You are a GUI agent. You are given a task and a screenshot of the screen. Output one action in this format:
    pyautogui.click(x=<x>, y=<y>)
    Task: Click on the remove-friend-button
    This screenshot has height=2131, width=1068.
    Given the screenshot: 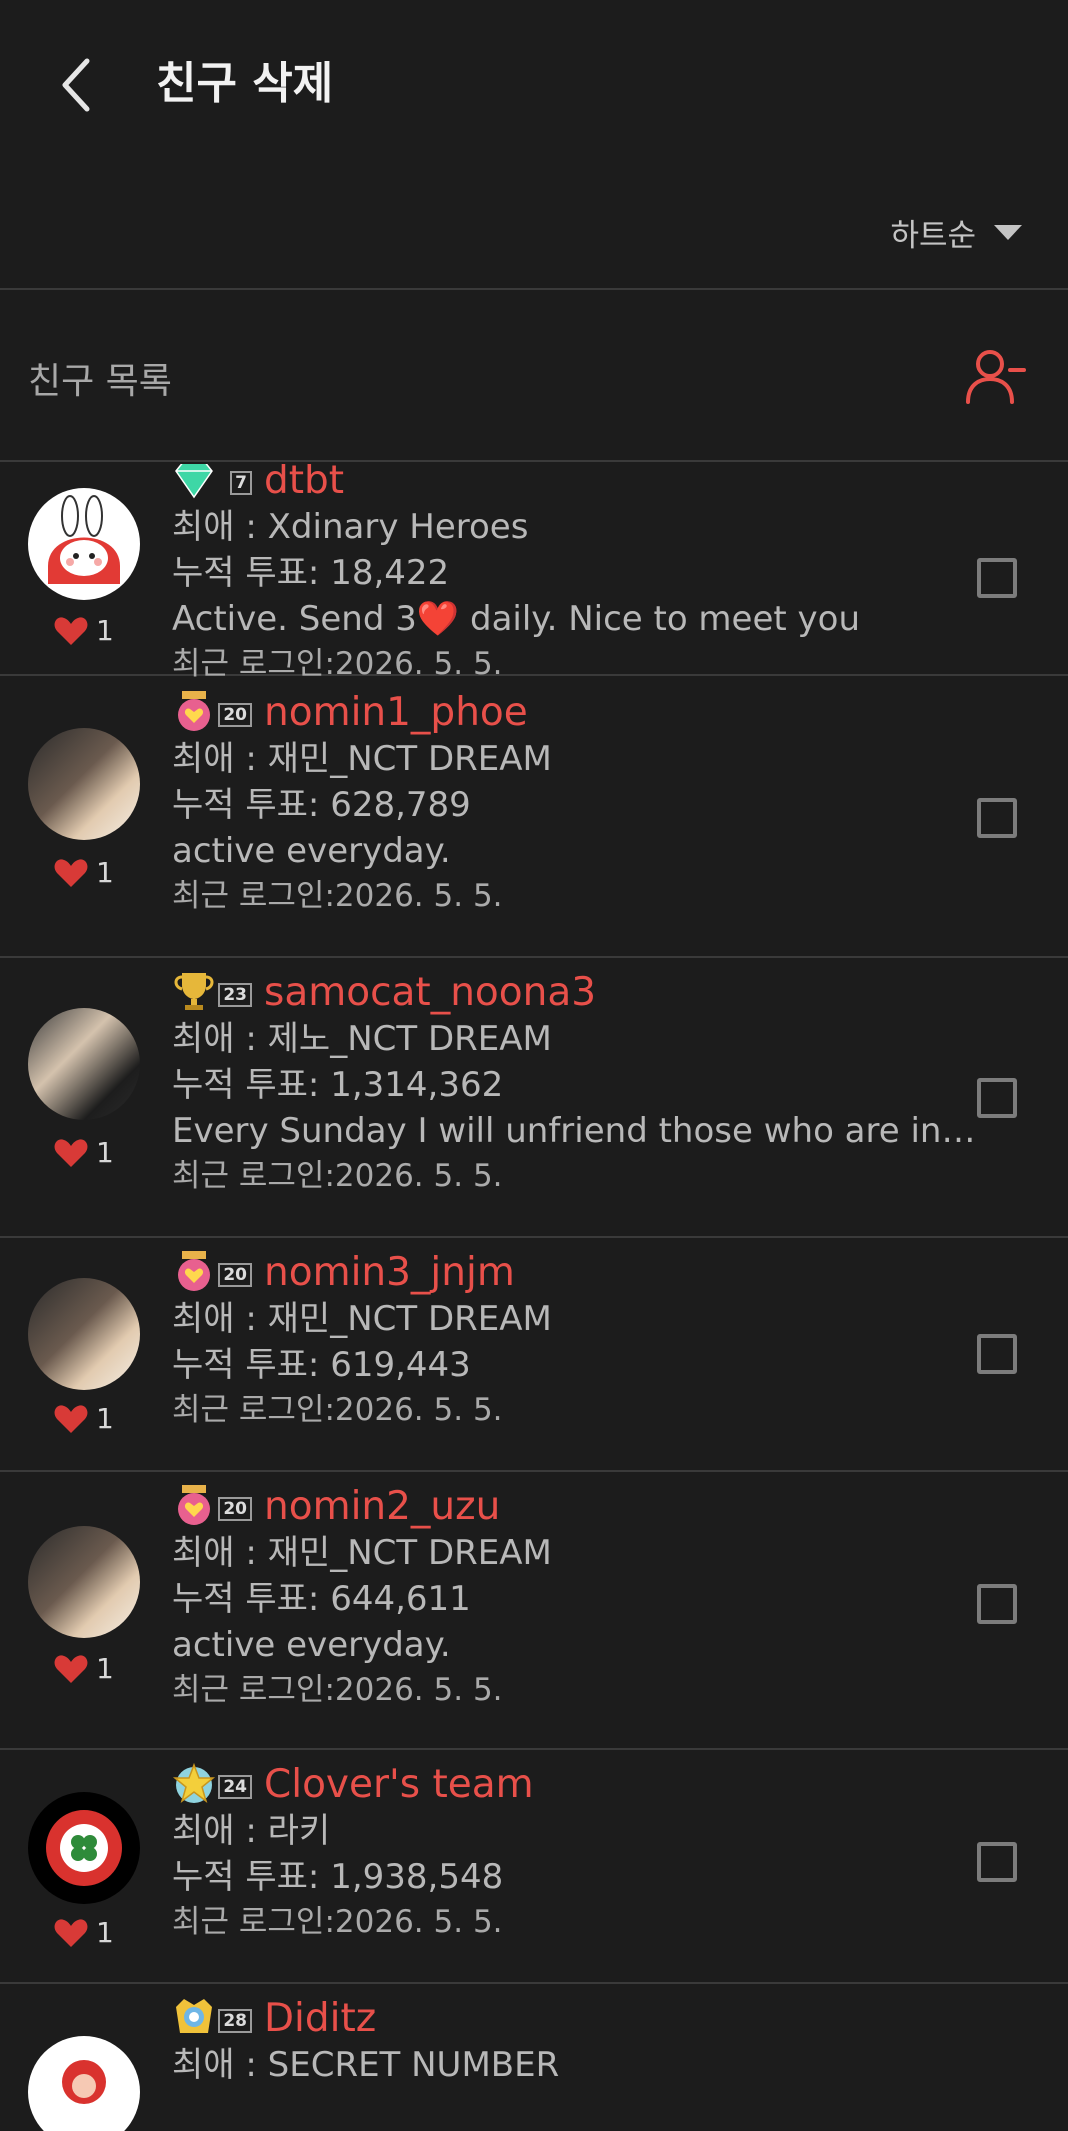 What is the action you would take?
    pyautogui.click(x=996, y=376)
    